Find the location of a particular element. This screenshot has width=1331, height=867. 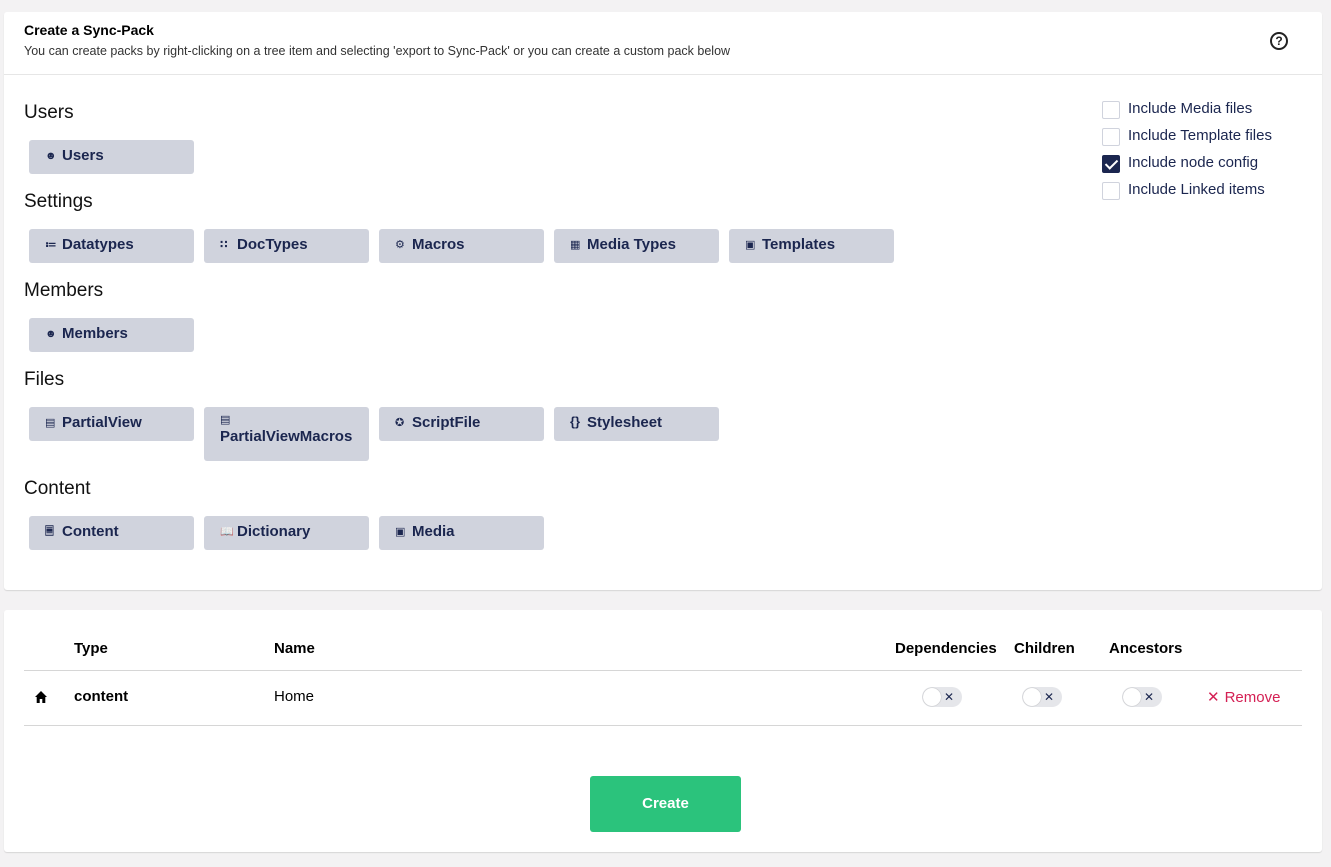

content-button-label: Content is located at coordinates (90, 531).